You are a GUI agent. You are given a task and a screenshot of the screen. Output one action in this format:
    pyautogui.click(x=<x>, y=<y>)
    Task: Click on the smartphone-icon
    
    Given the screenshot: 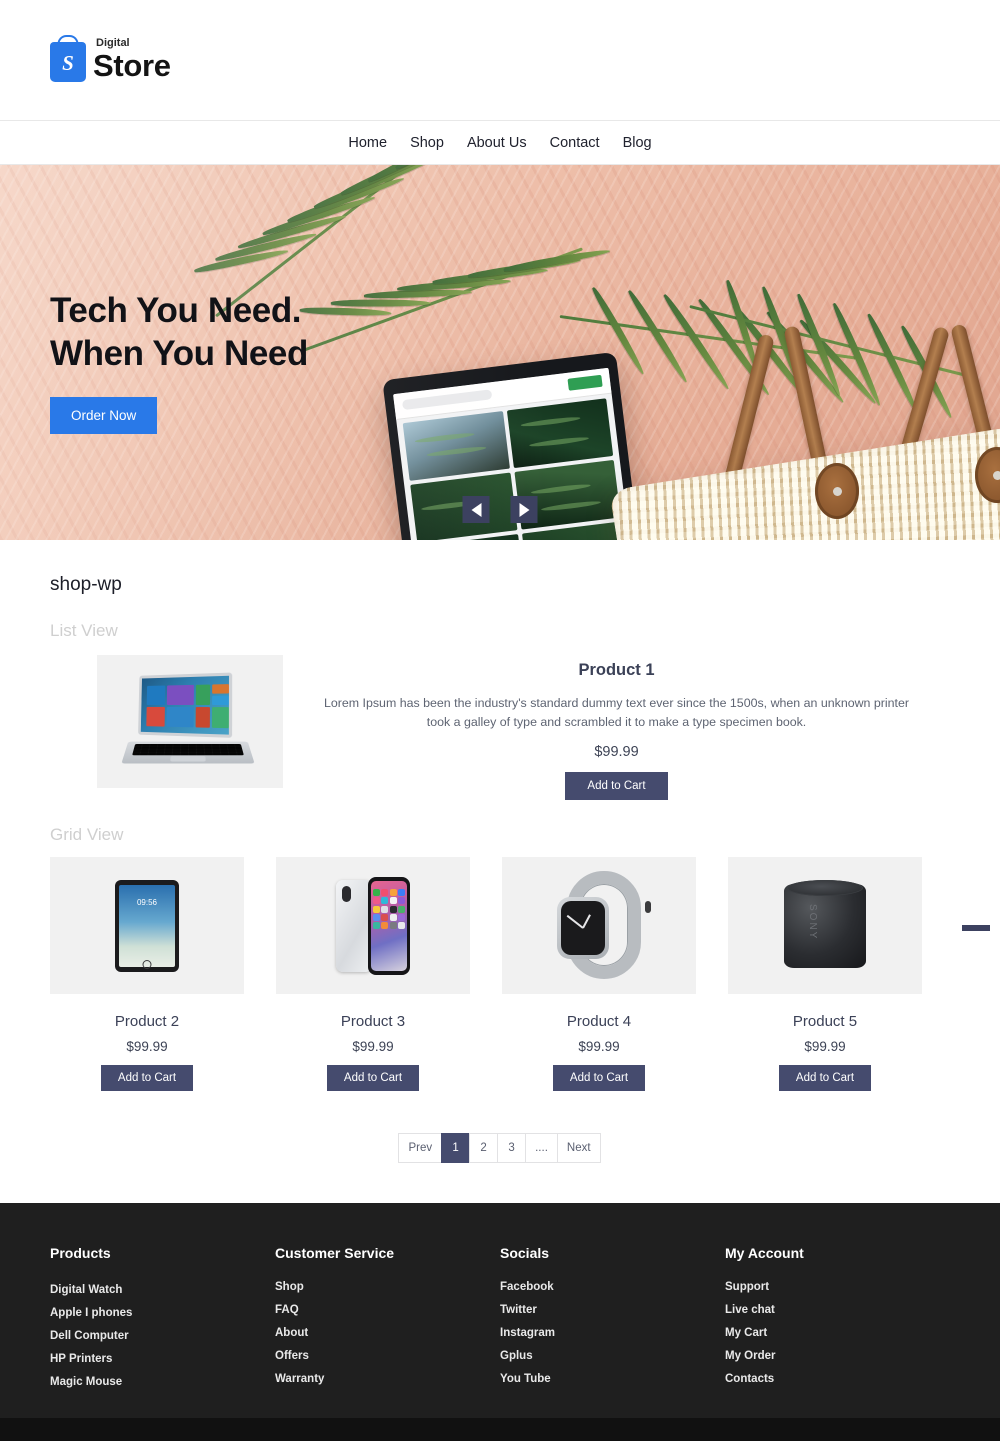 What is the action you would take?
    pyautogui.click(x=373, y=925)
    